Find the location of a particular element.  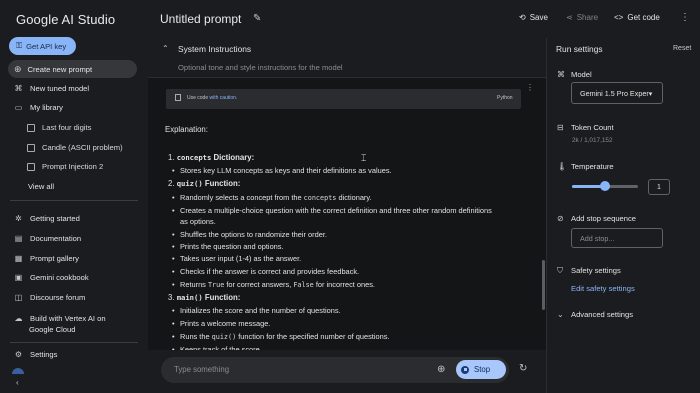

sidebar-item-my-library: ▭ My library is located at coordinates (38, 107).